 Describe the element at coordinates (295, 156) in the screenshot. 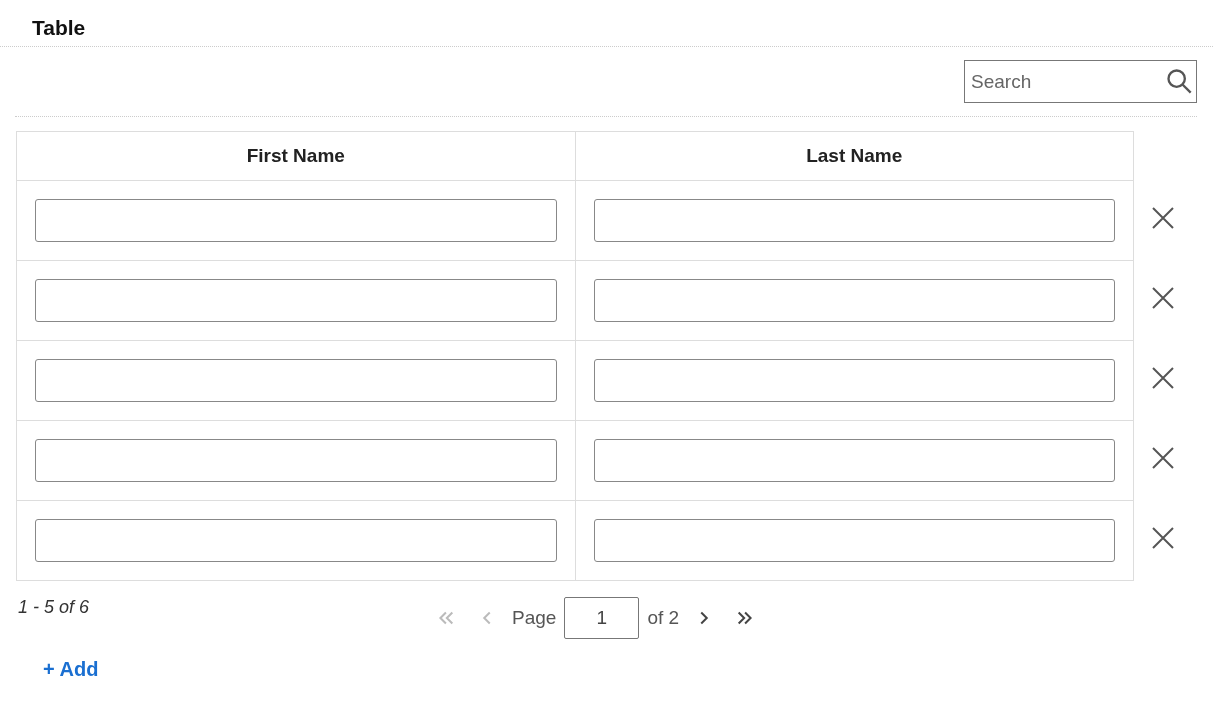

I see `column-header: First Name` at that location.